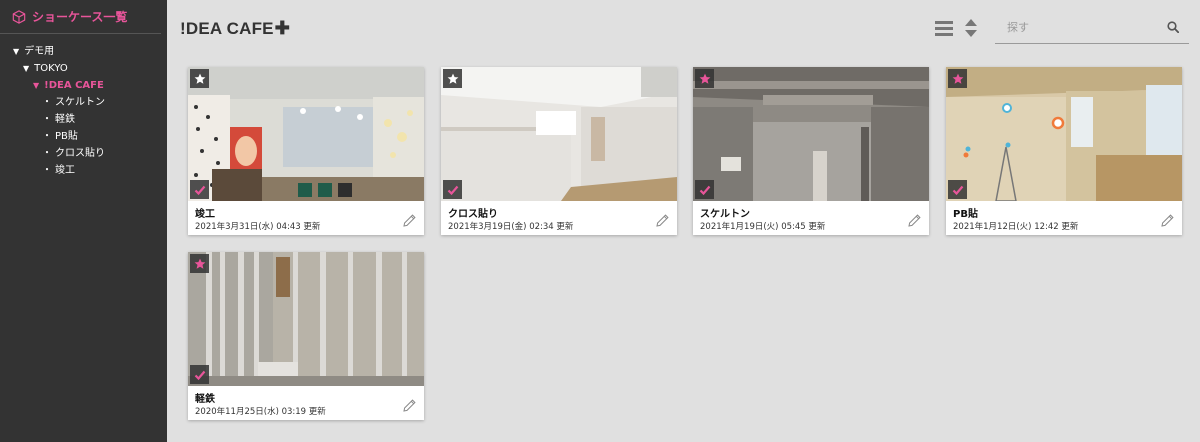 The image size is (1200, 442). I want to click on card-title: 軽鉄, so click(205, 399).